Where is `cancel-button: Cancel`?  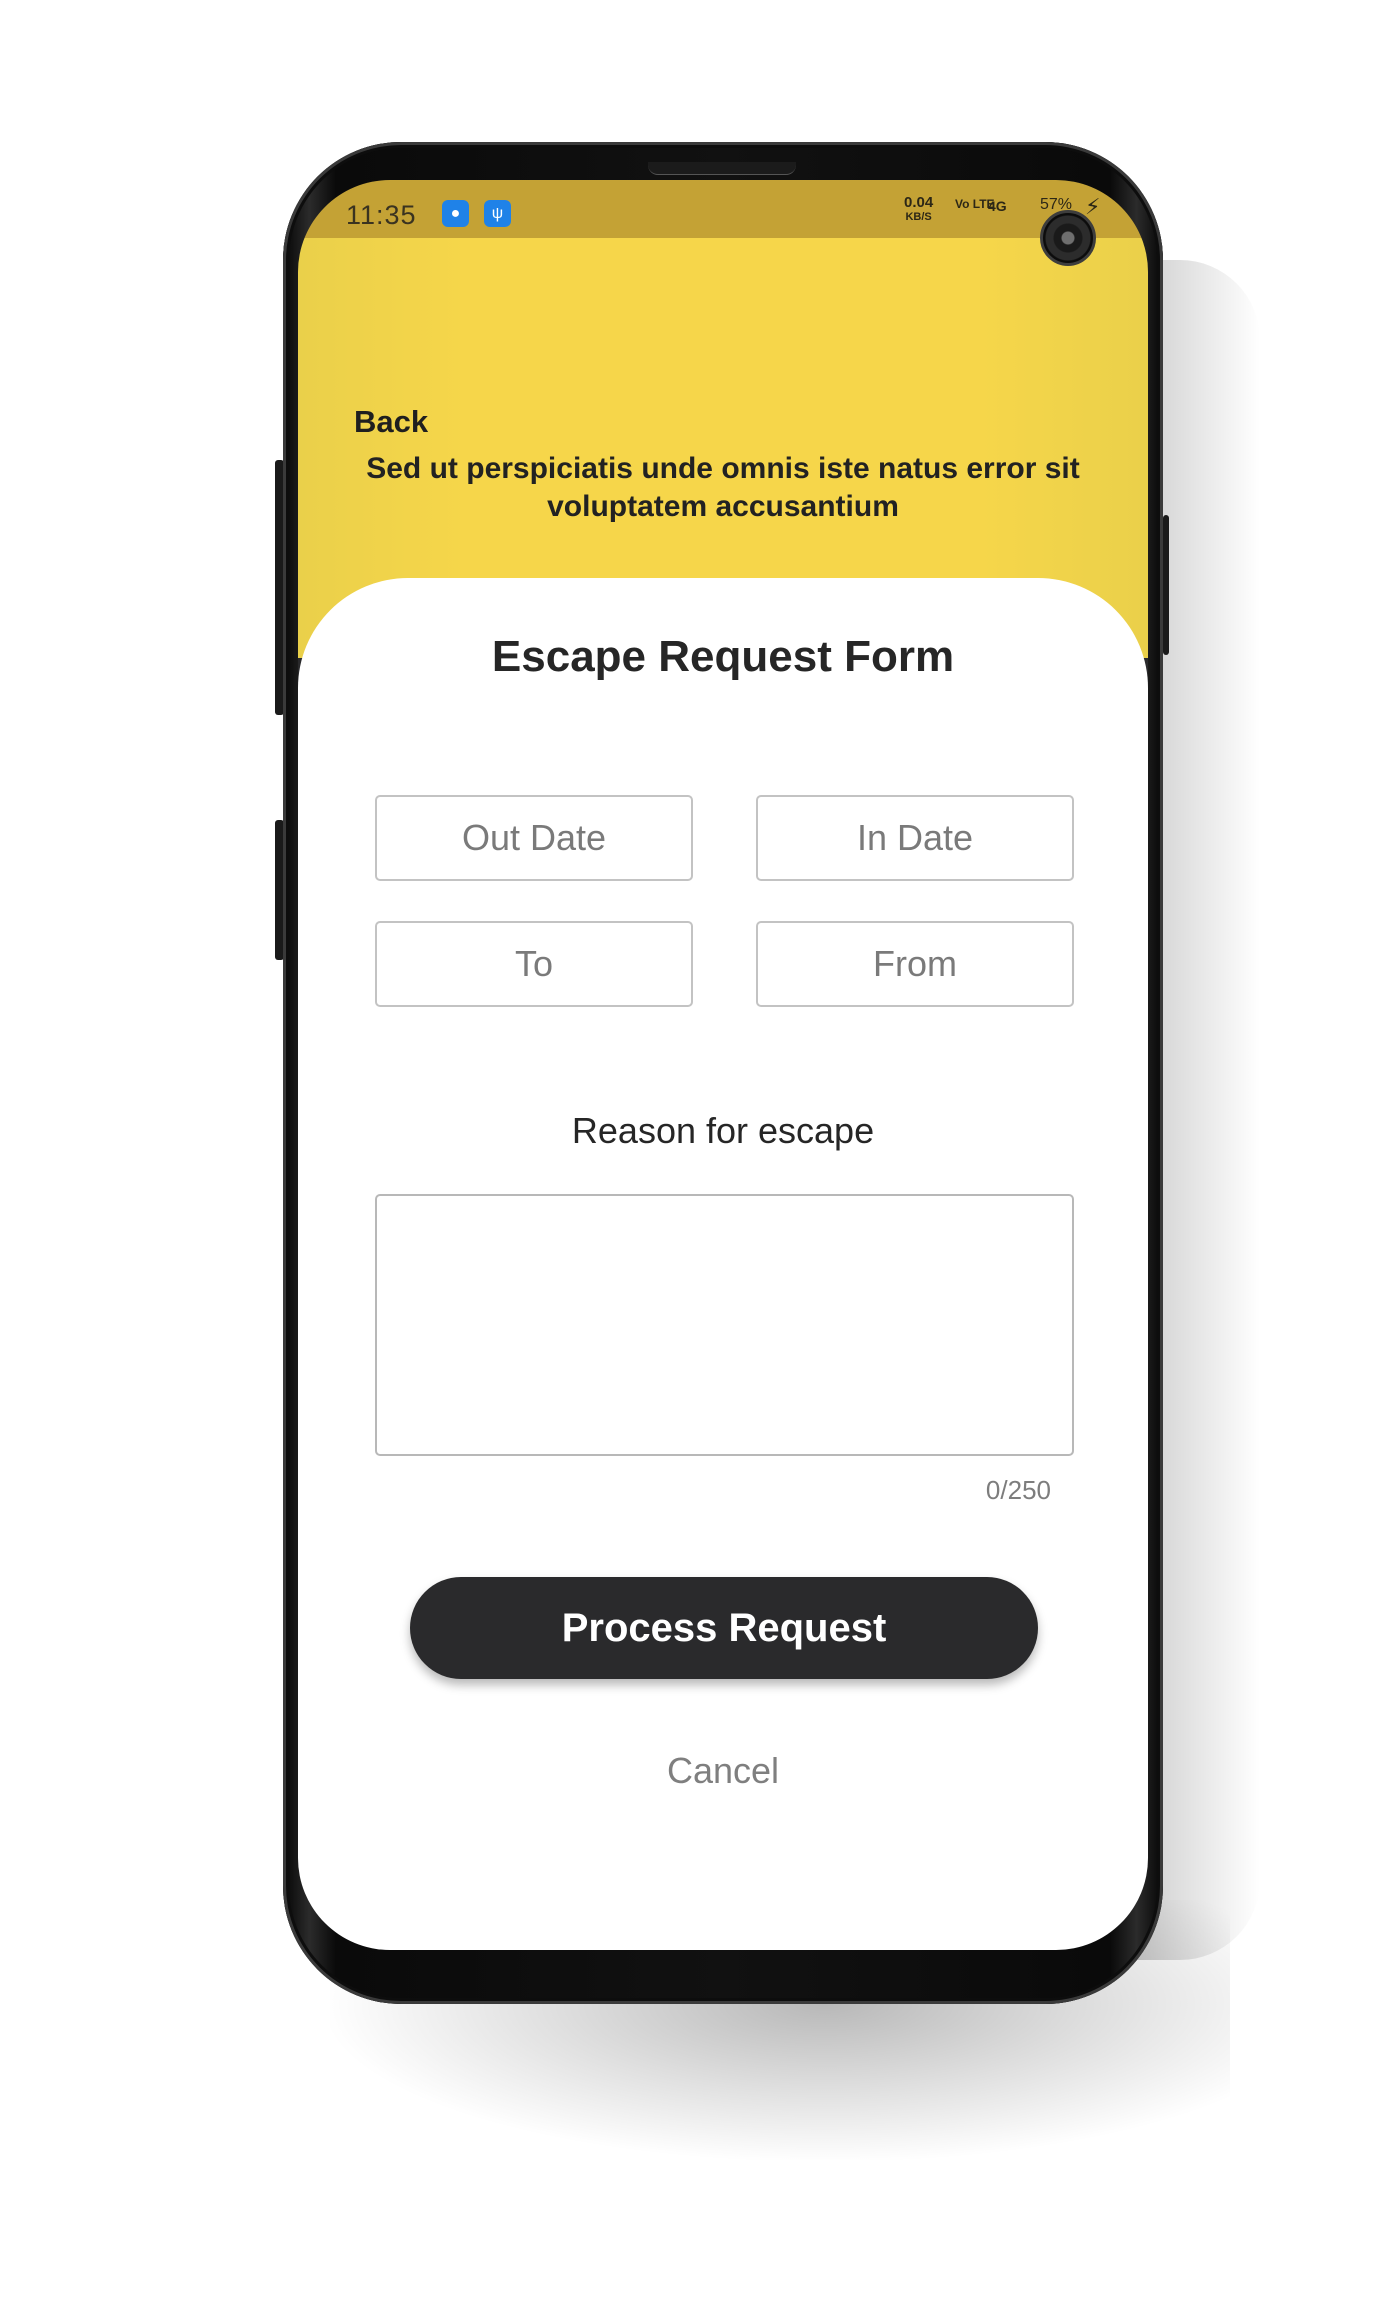 cancel-button: Cancel is located at coordinates (723, 1771).